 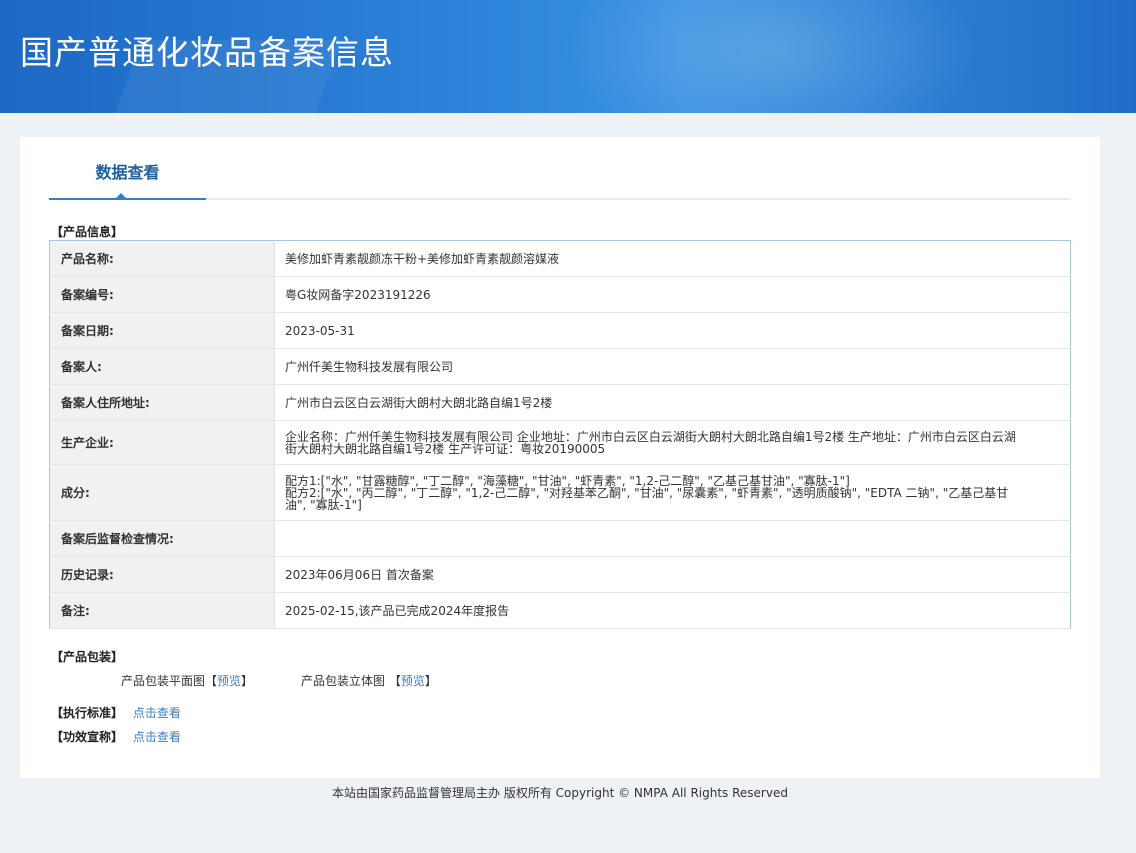 I want to click on tab-bar: 数据查看, so click(x=560, y=168).